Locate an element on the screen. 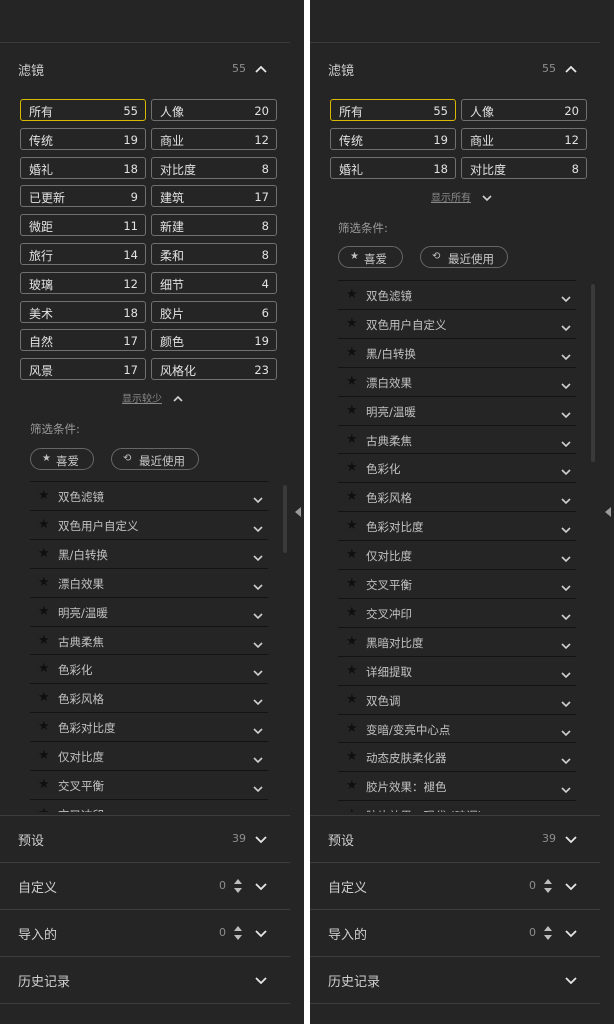  list-item: ★ 胶片效果：褪色 is located at coordinates (457, 785).